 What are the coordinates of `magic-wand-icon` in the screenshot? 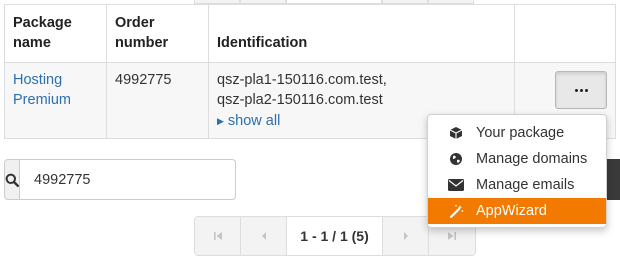 It's located at (456, 211).